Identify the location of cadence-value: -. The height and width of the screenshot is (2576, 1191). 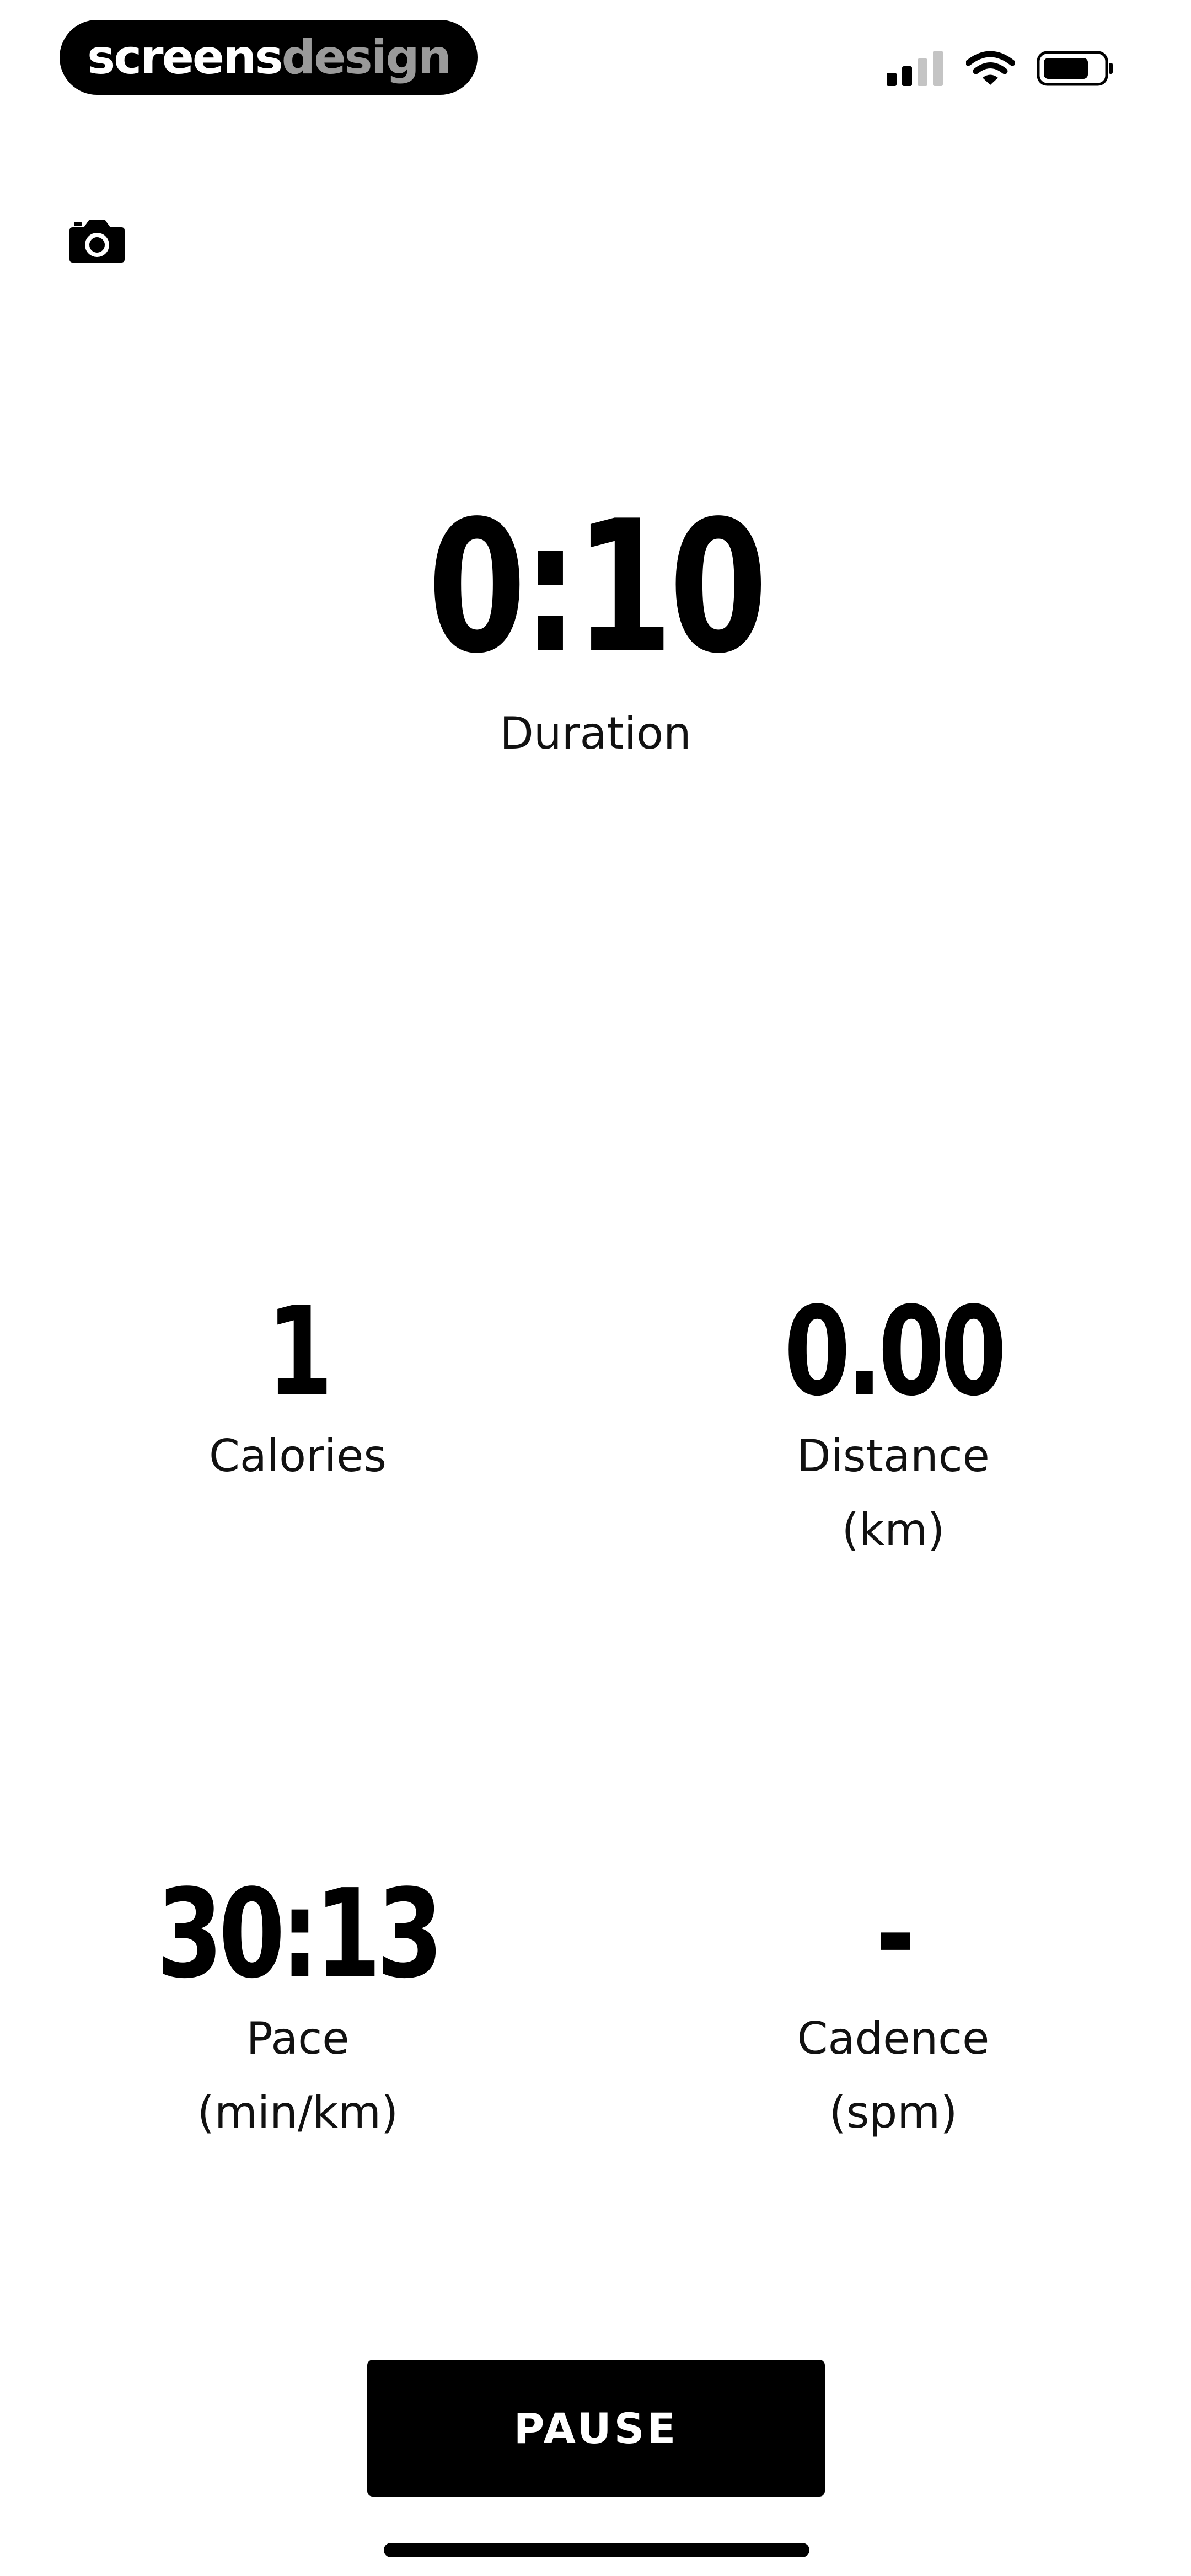
(895, 1934).